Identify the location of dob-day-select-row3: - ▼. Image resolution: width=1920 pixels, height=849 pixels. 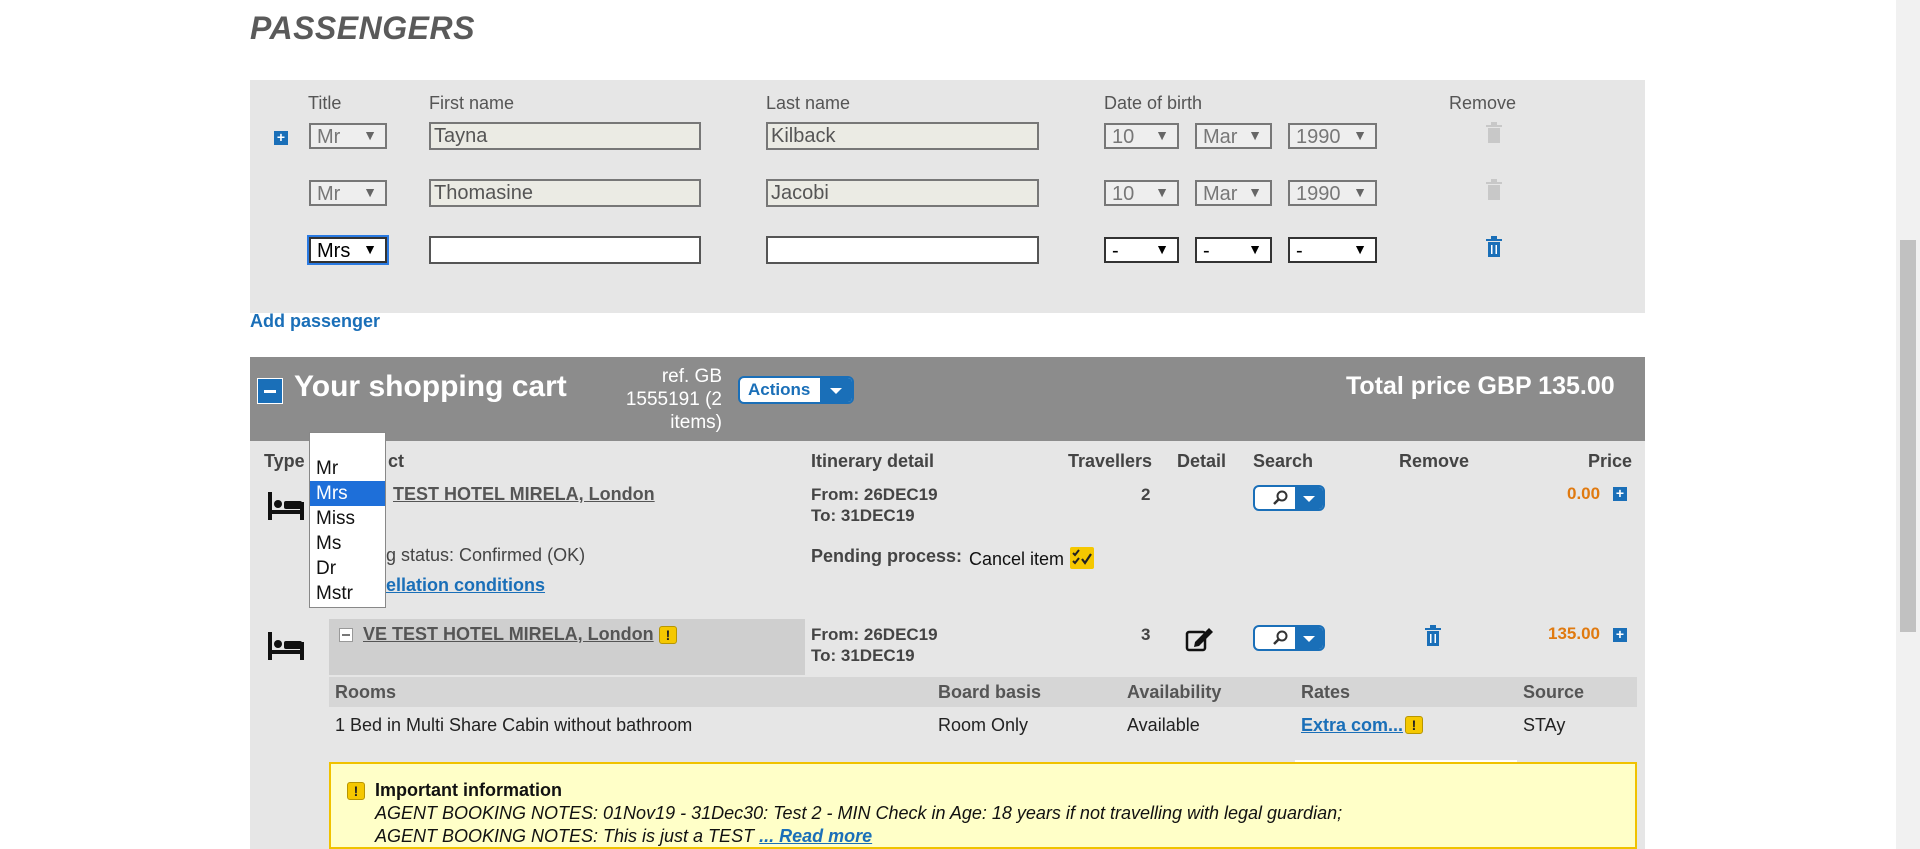
(1141, 250).